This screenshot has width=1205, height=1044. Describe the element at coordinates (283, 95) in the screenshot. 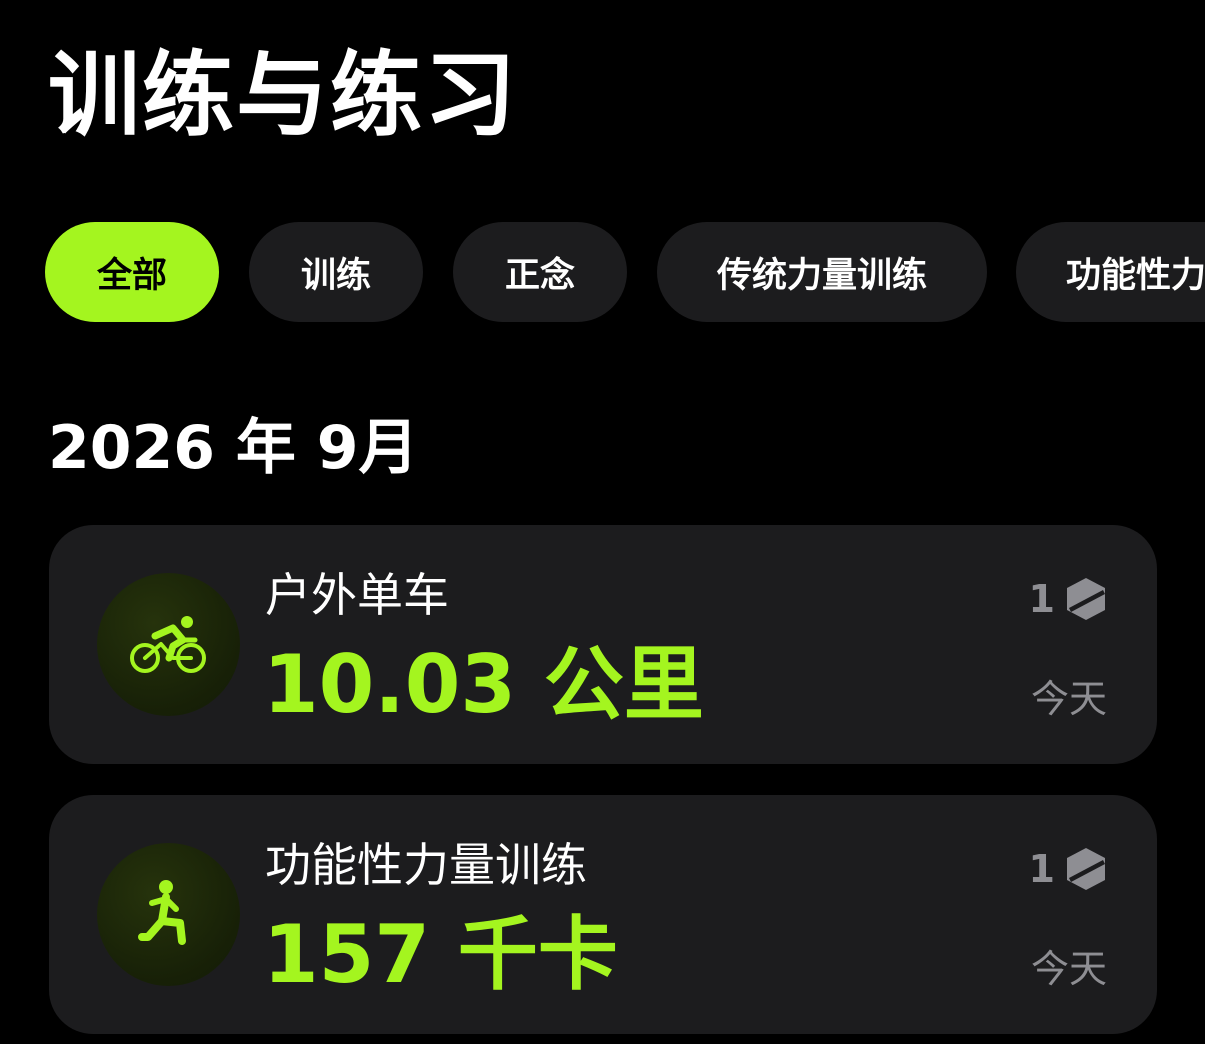

I see `page-title: 训练与练习` at that location.